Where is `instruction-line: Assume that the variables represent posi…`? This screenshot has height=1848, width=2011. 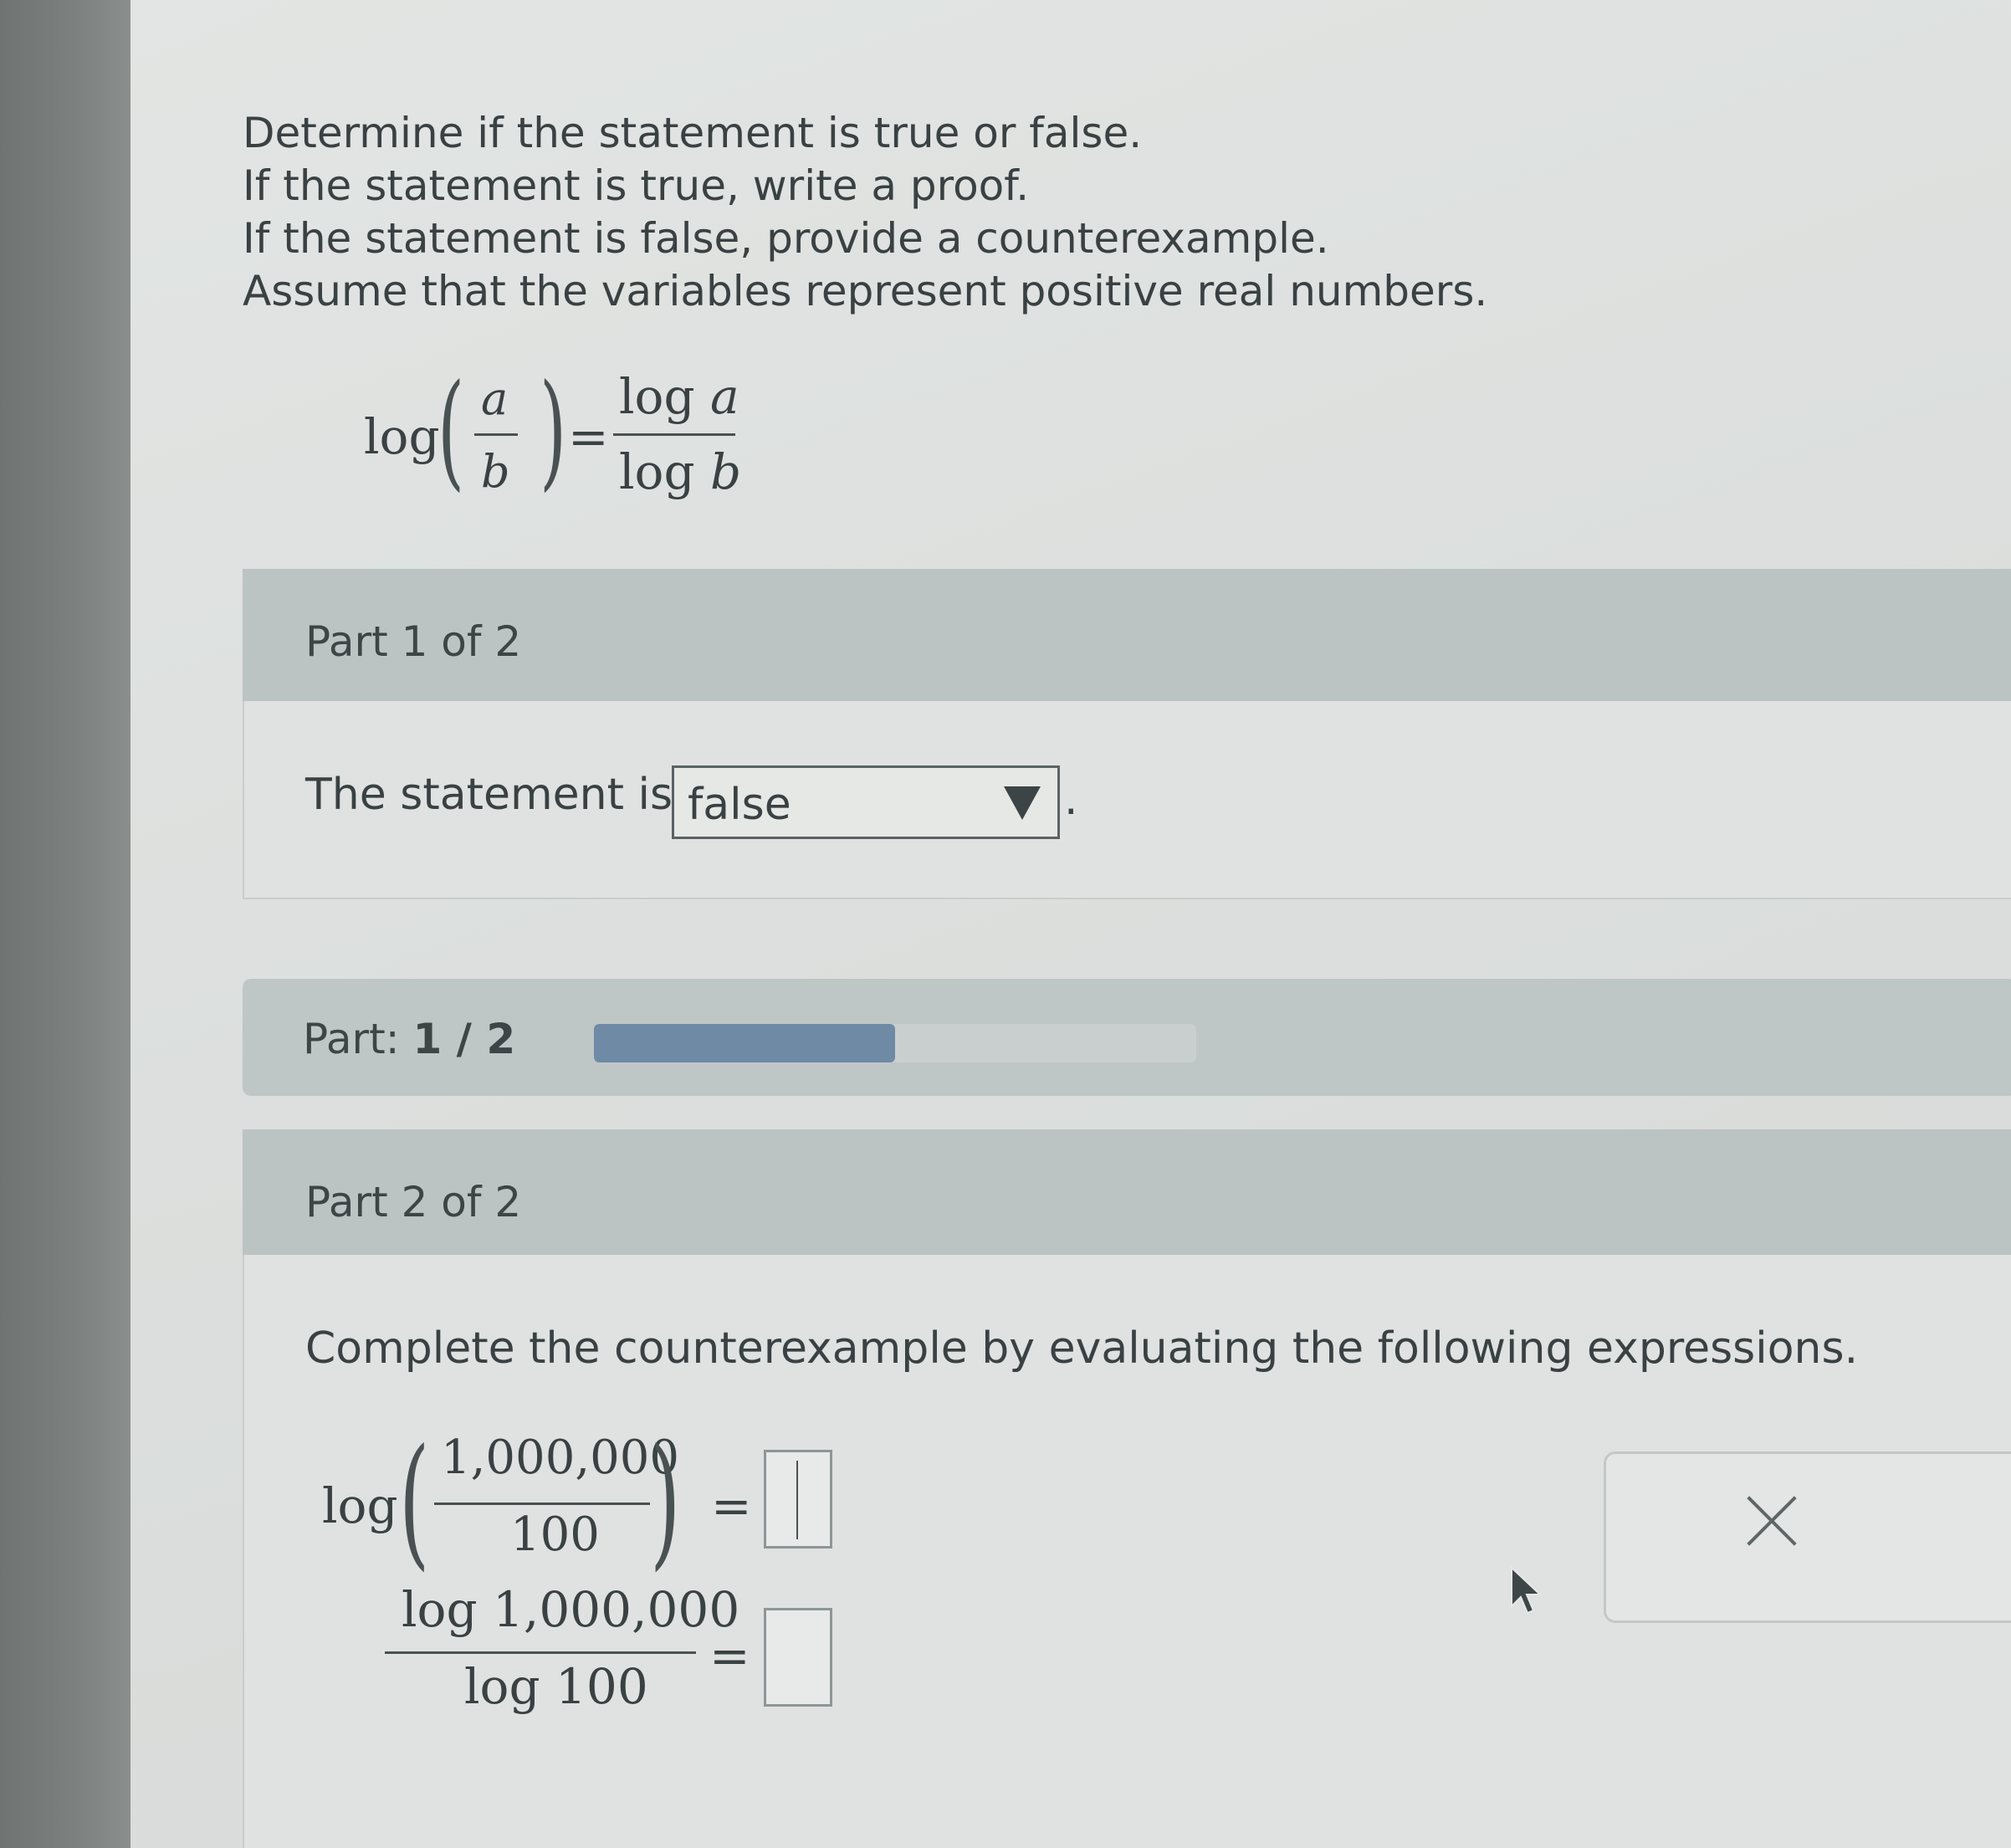 instruction-line: Assume that the variables represent posi… is located at coordinates (865, 291).